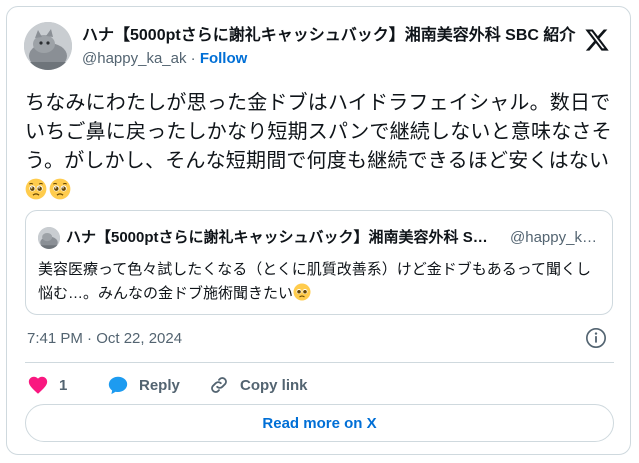 Image resolution: width=639 pixels, height=463 pixels. I want to click on info-icon, so click(596, 338).